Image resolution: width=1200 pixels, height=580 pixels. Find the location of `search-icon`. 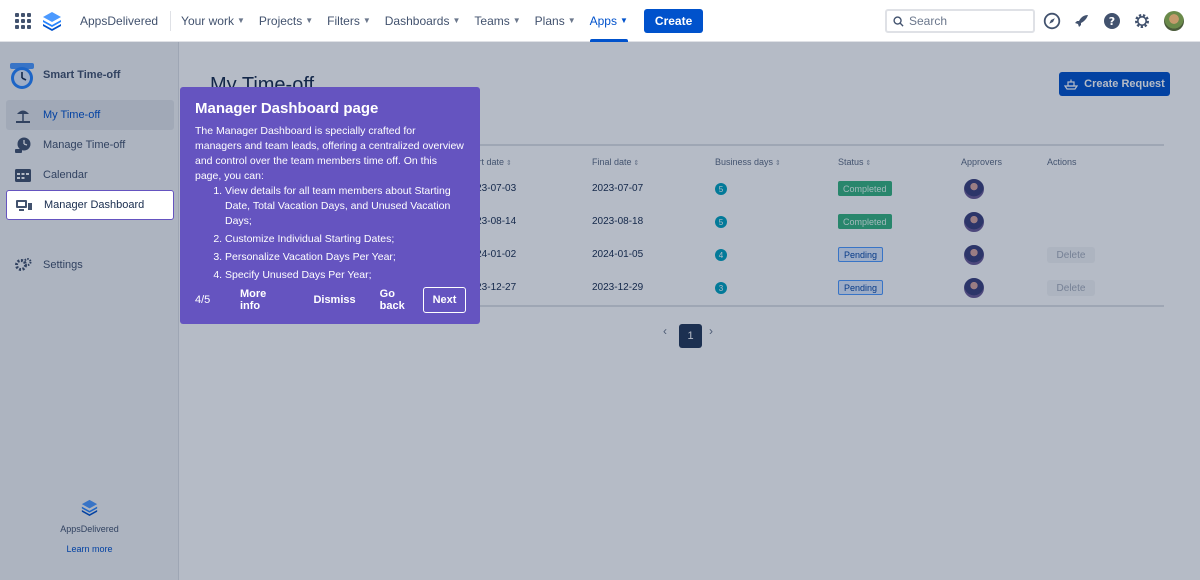

search-icon is located at coordinates (898, 21).